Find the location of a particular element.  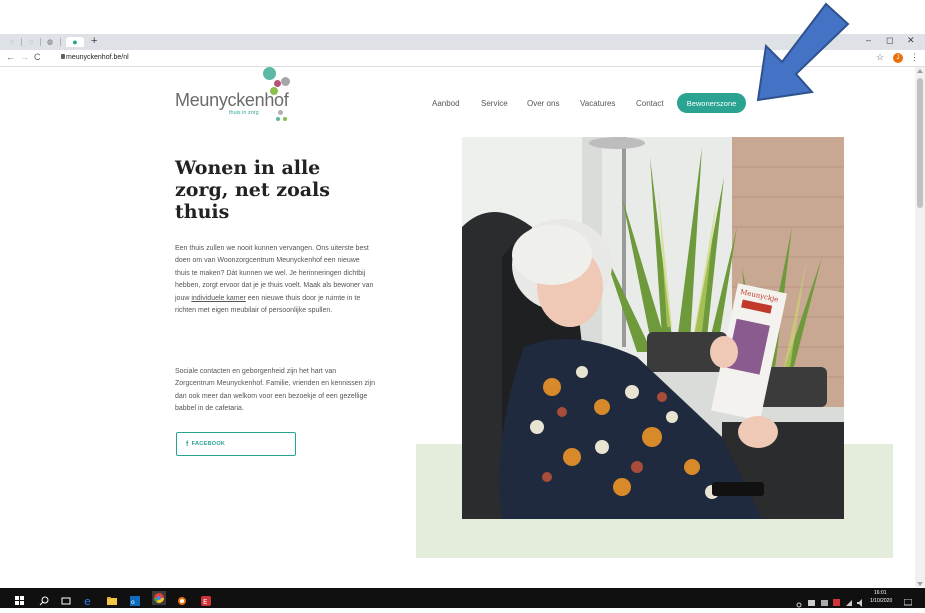

logo-dot-small-teal is located at coordinates (278, 119).